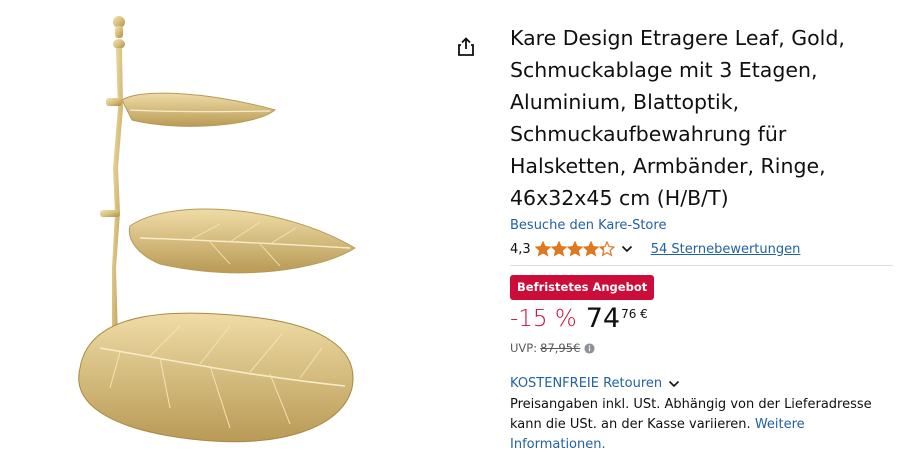 The height and width of the screenshot is (455, 916). Describe the element at coordinates (603, 318) in the screenshot. I see `price-whole: 74` at that location.